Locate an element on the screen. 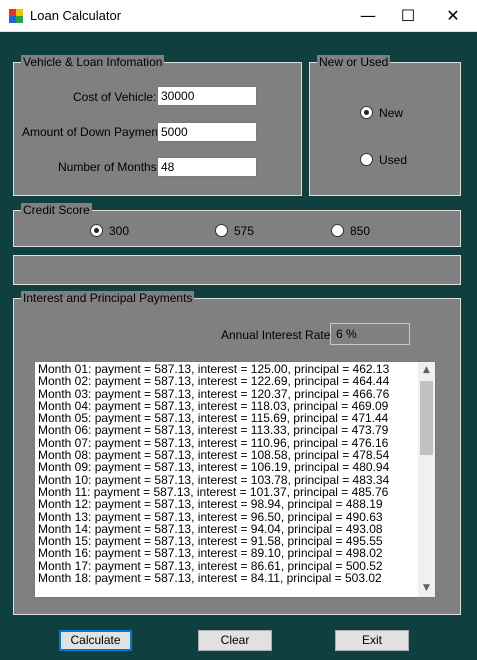 Image resolution: width=477 pixels, height=660 pixels. app-window-icon is located at coordinates (16, 16).